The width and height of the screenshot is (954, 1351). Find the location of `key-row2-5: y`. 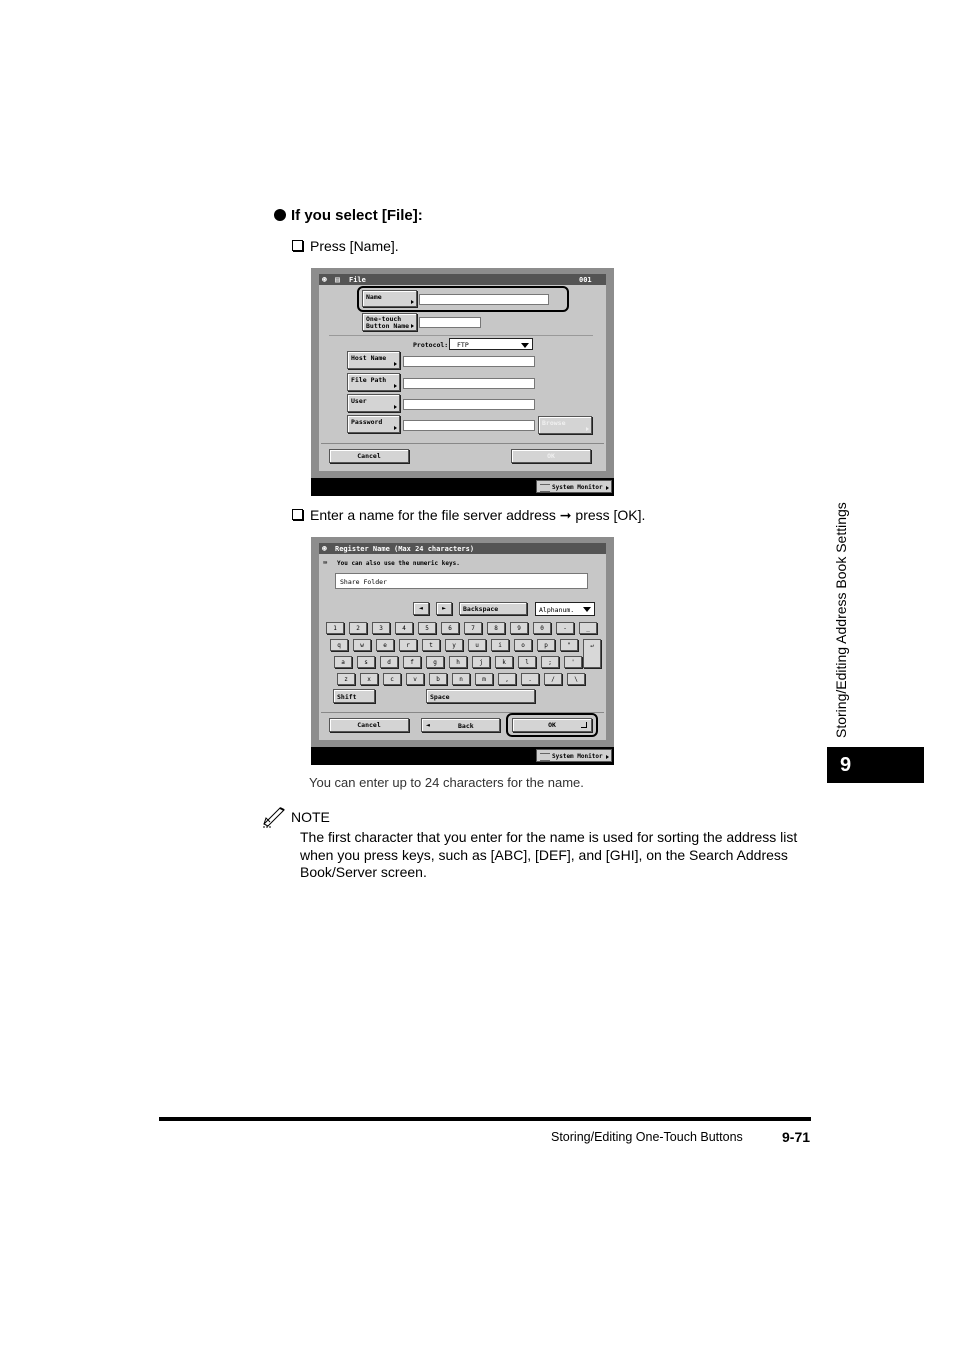

key-row2-5: y is located at coordinates (454, 645).